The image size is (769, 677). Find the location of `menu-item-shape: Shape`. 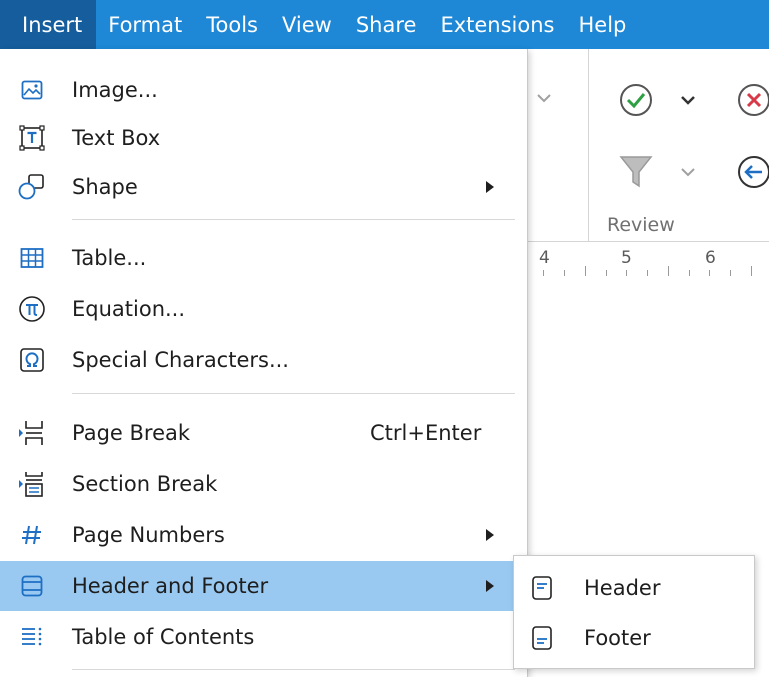

menu-item-shape: Shape is located at coordinates (263, 187).